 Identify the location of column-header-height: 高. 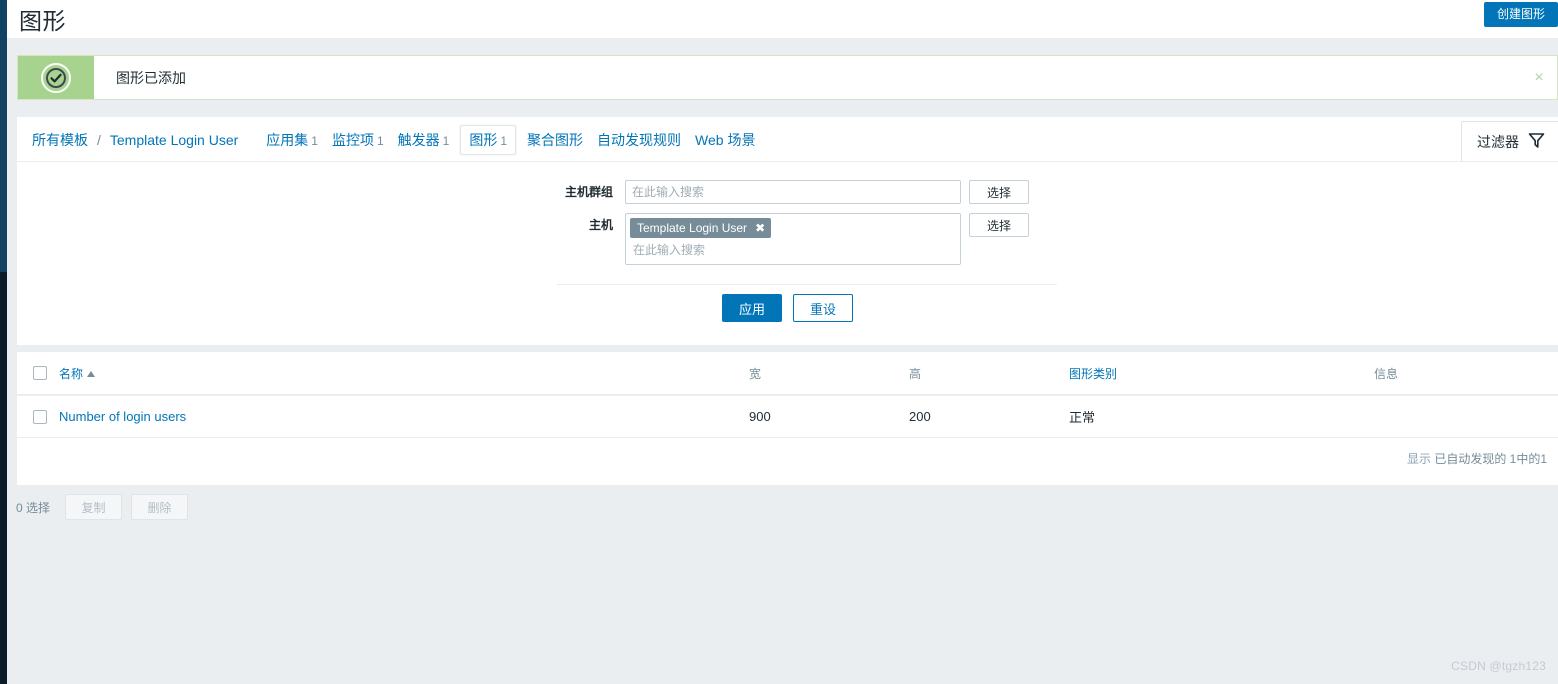
(989, 374).